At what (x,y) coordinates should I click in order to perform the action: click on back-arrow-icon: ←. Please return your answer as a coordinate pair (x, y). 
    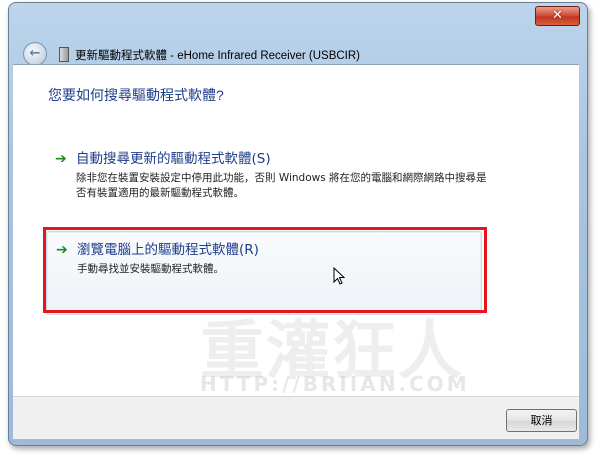
    Looking at the image, I should click on (35, 53).